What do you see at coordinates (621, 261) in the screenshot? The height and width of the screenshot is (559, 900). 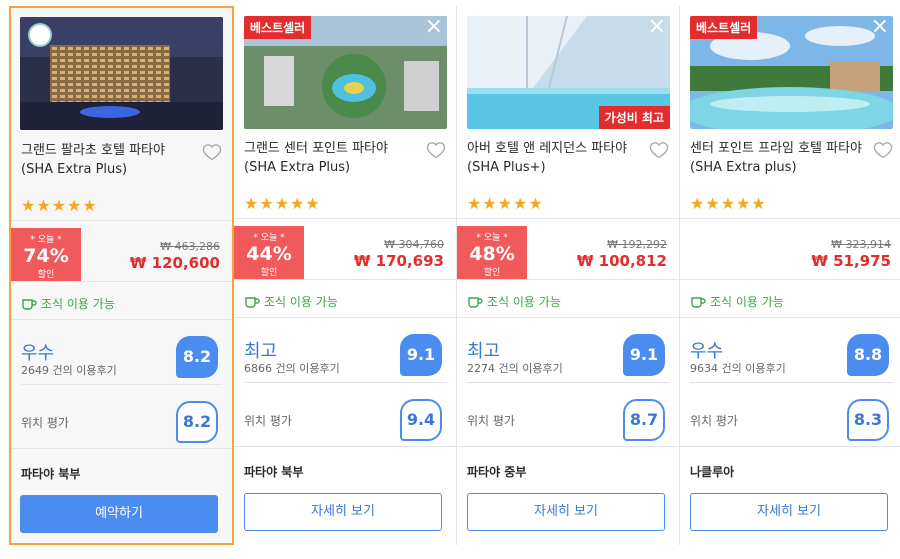 I see `sale-price: ₩ 100,812` at bounding box center [621, 261].